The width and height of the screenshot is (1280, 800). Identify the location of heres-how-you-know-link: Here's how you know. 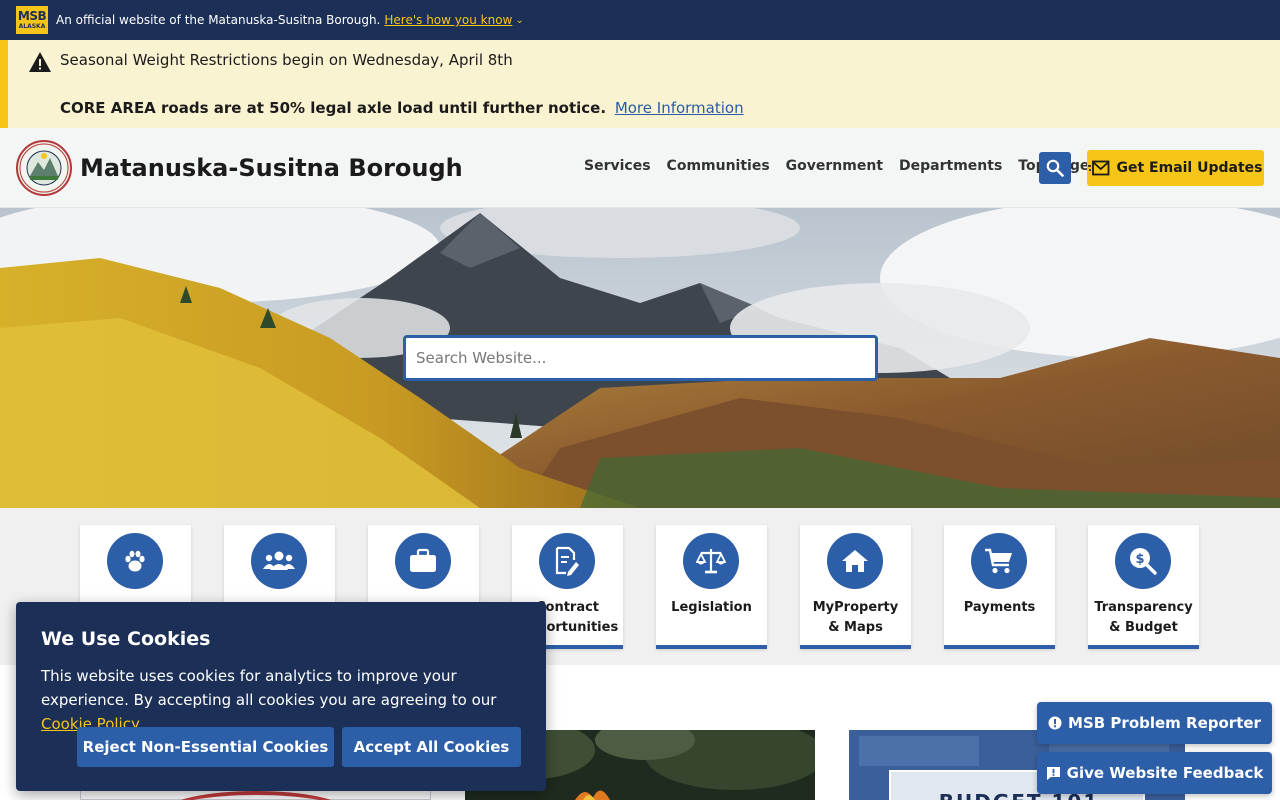
(448, 20).